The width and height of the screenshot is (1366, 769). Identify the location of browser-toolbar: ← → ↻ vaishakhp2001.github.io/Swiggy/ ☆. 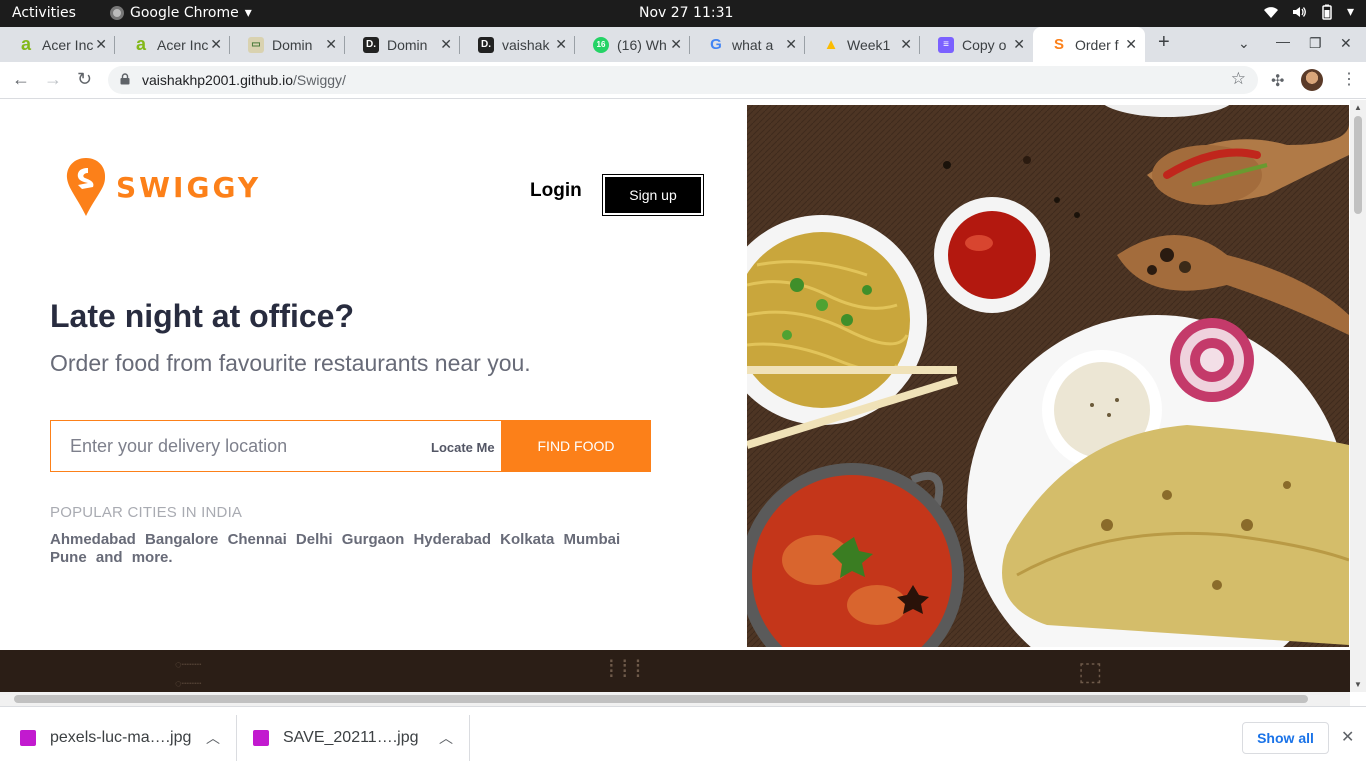
(683, 80).